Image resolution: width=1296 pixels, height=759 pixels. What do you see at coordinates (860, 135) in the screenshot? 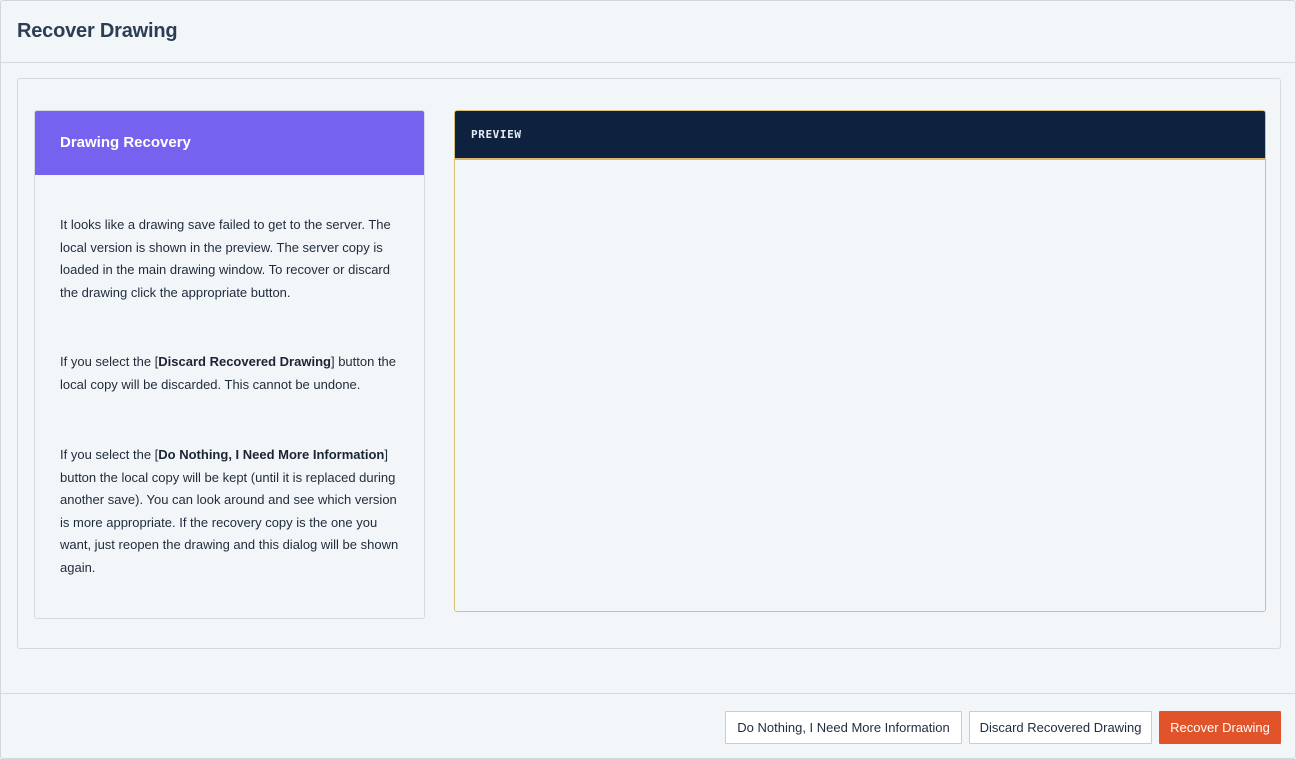
I see `preview-header: PREVIEW` at bounding box center [860, 135].